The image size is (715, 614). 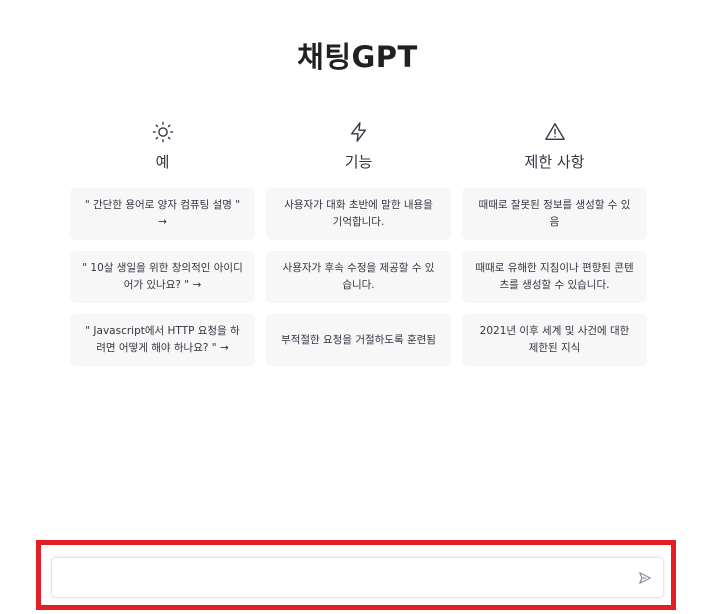 I want to click on send-icon, so click(x=645, y=578).